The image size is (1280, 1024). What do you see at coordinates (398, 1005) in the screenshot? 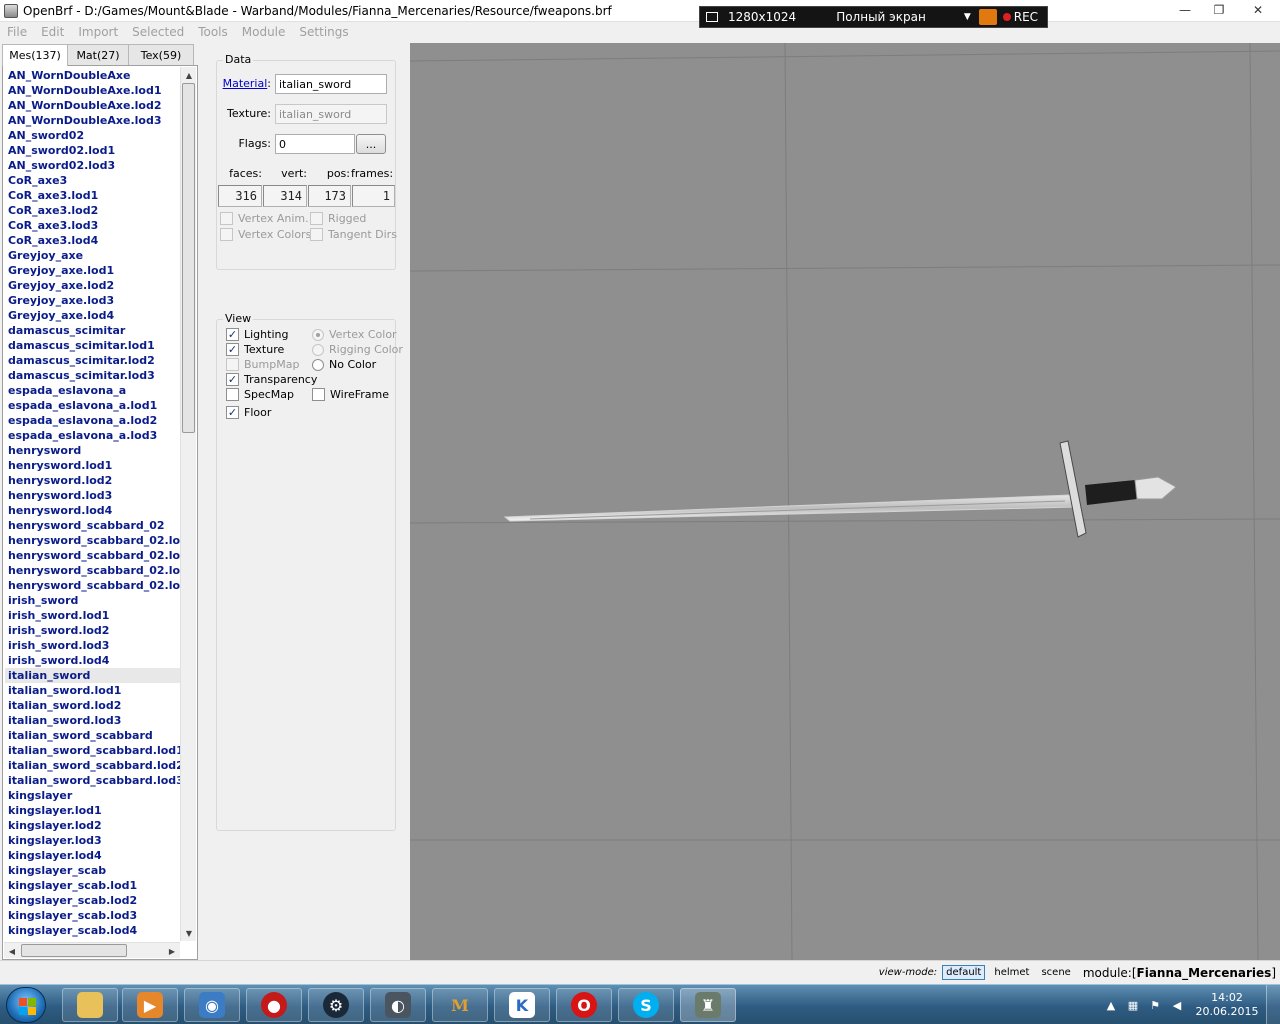
I see `taskbar-app-6: ◐` at bounding box center [398, 1005].